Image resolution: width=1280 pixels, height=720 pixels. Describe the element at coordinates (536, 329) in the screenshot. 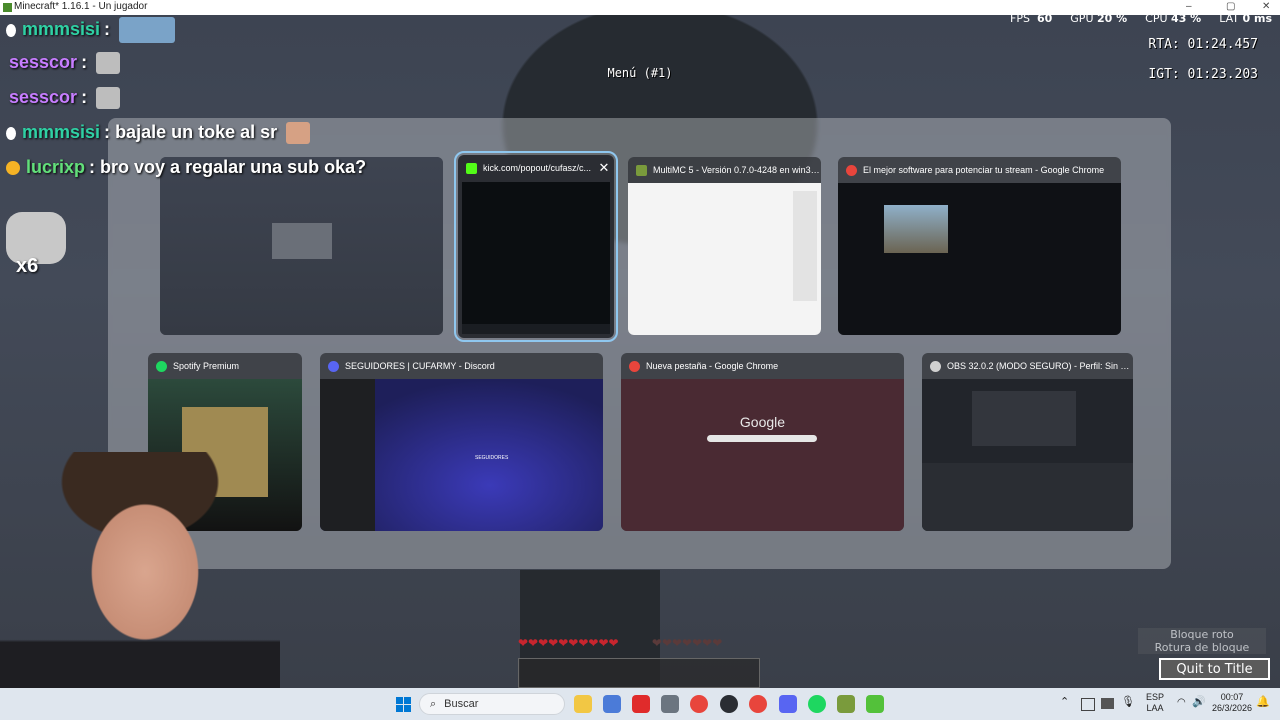

I see `chat-input-preview` at that location.